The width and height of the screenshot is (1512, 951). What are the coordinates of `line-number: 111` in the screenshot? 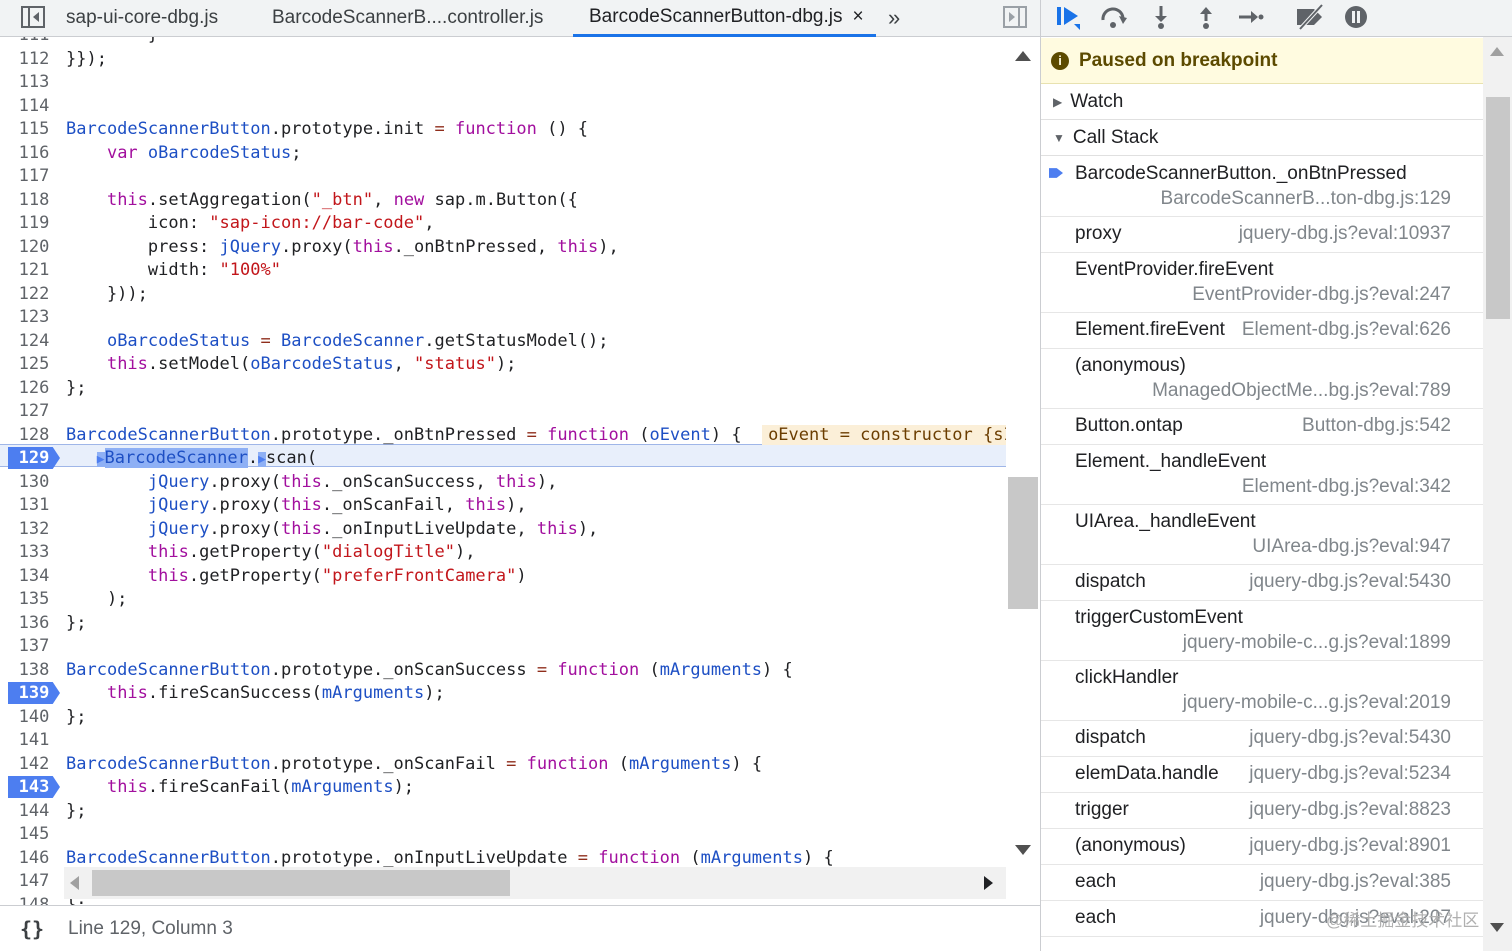 It's located at (34, 41).